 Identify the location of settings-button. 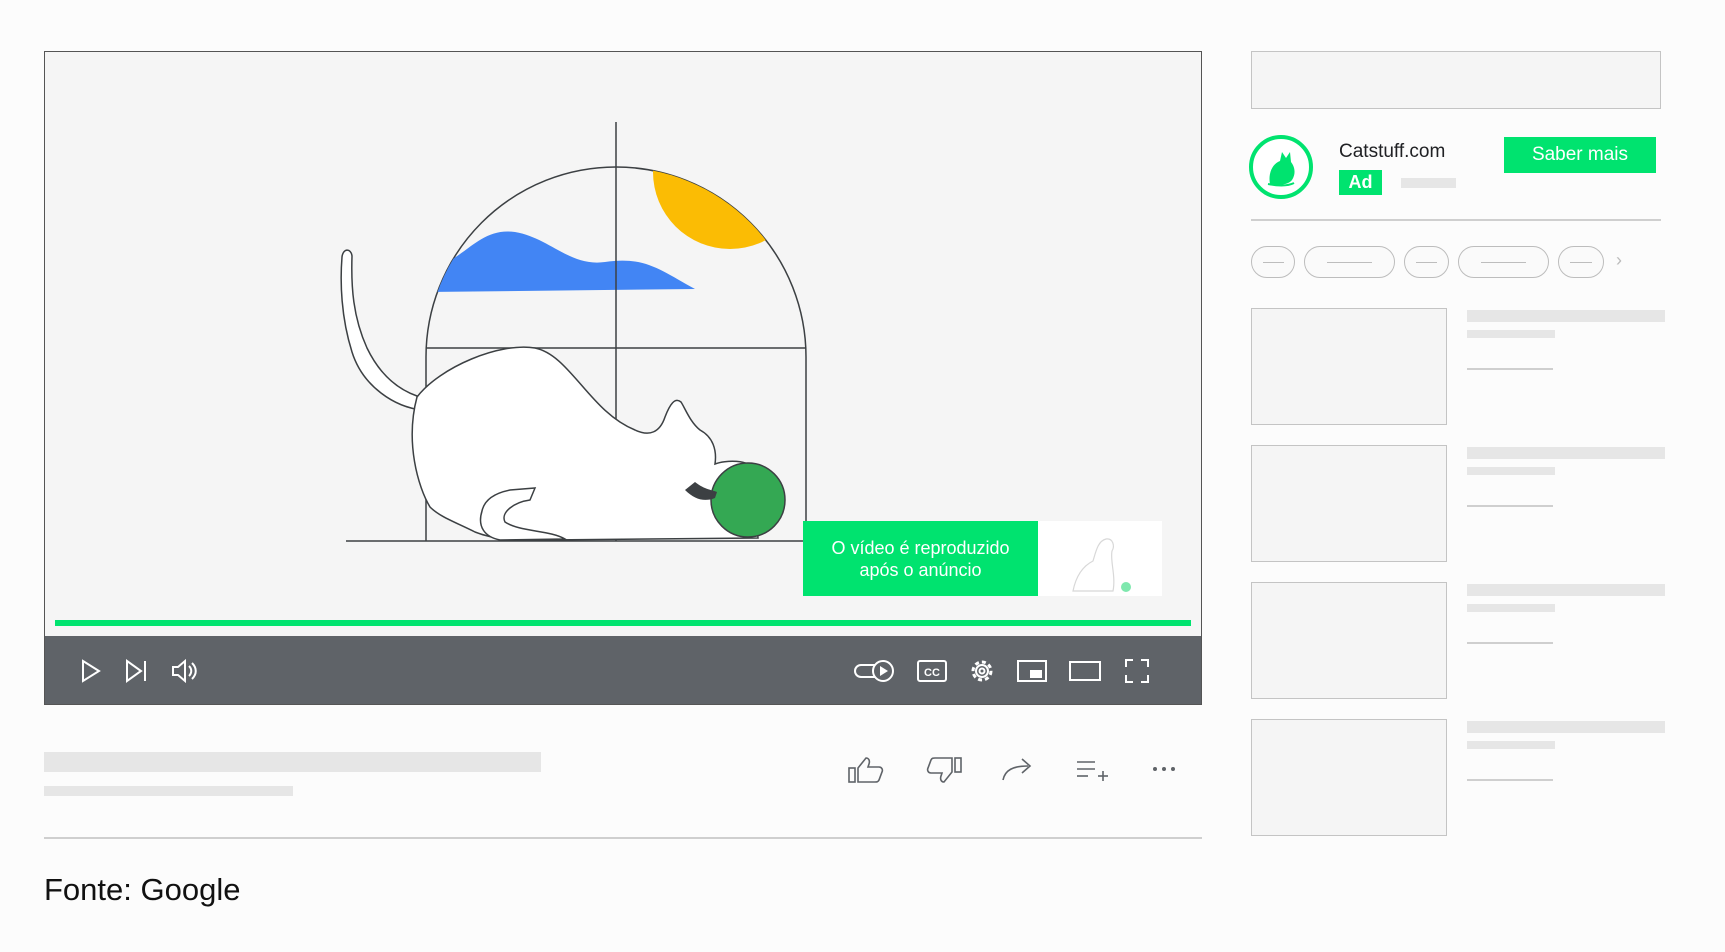
(982, 671).